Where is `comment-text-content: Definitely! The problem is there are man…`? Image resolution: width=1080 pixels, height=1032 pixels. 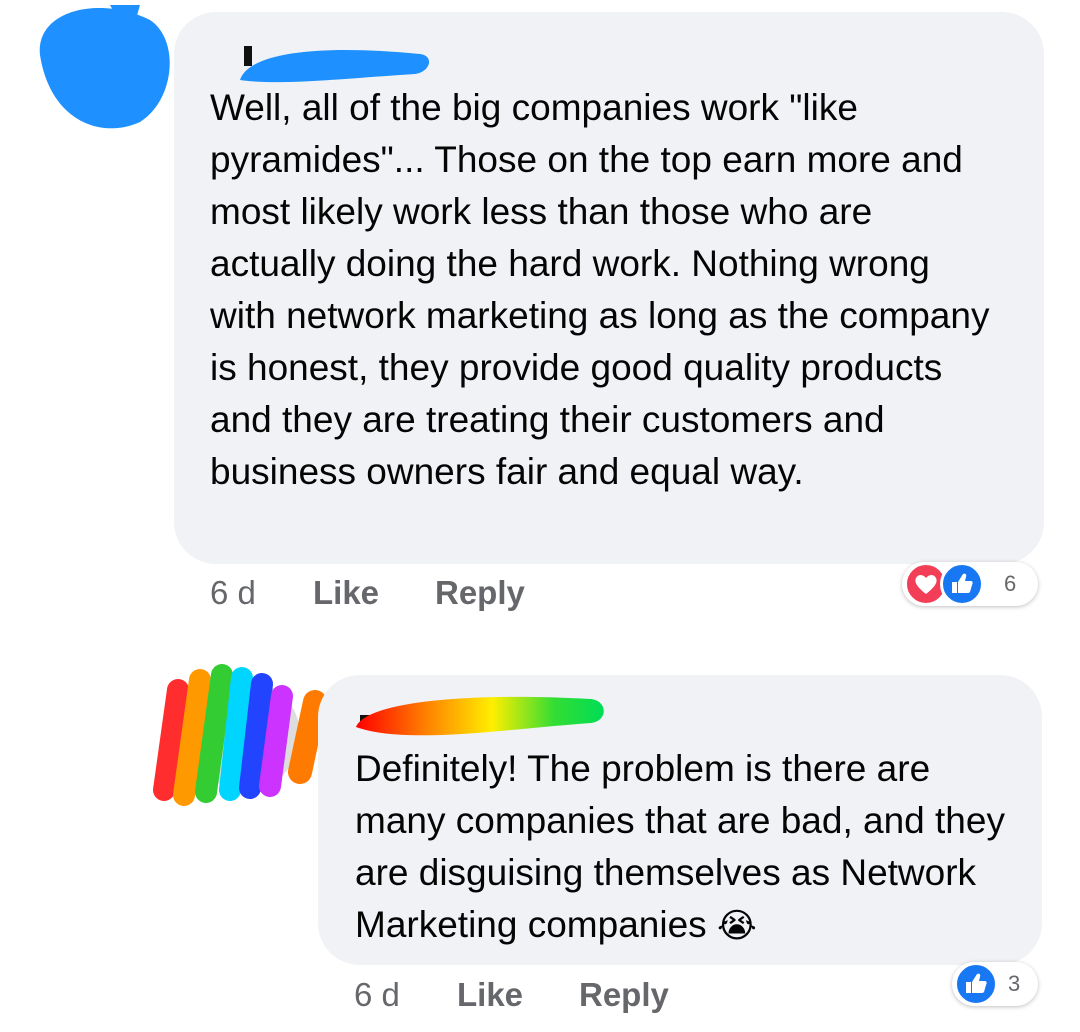 comment-text-content: Definitely! The problem is there are man… is located at coordinates (680, 846).